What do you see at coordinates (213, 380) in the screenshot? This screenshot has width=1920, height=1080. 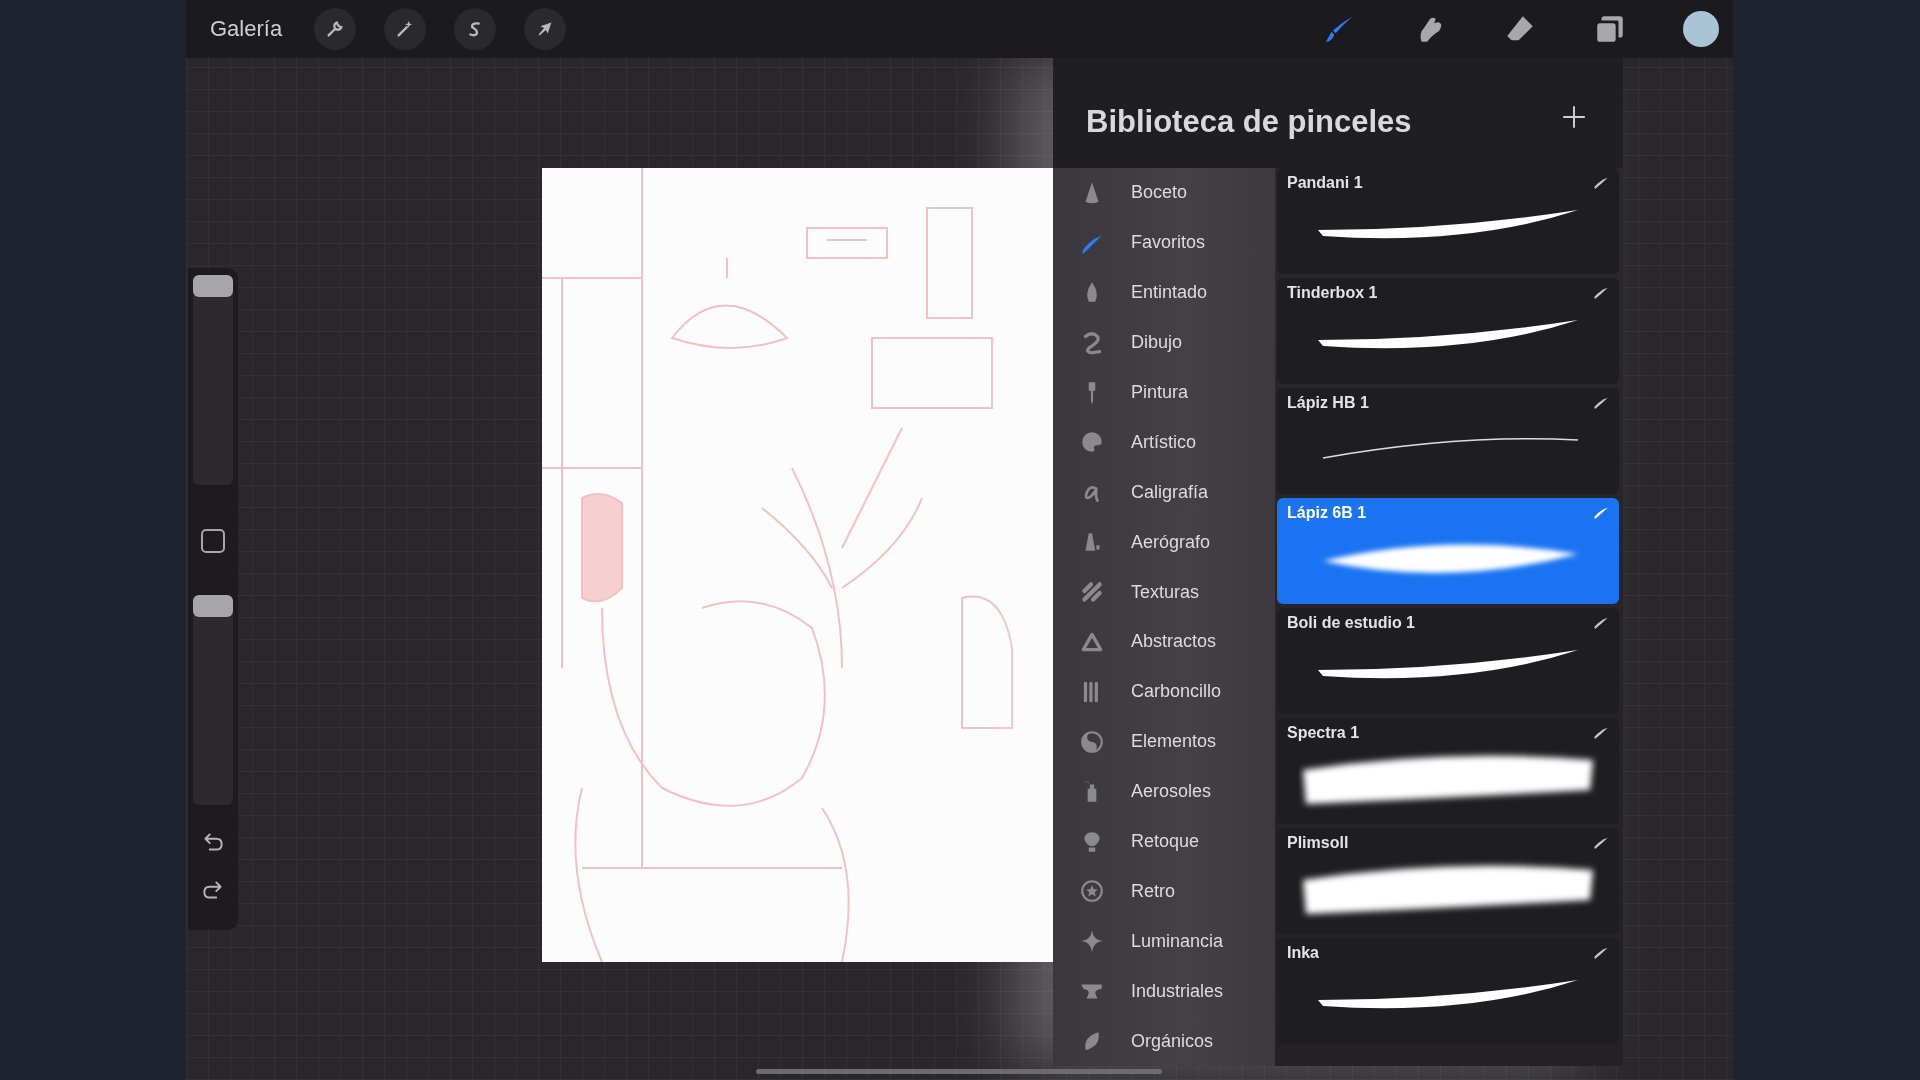 I see `brush-size-slider` at bounding box center [213, 380].